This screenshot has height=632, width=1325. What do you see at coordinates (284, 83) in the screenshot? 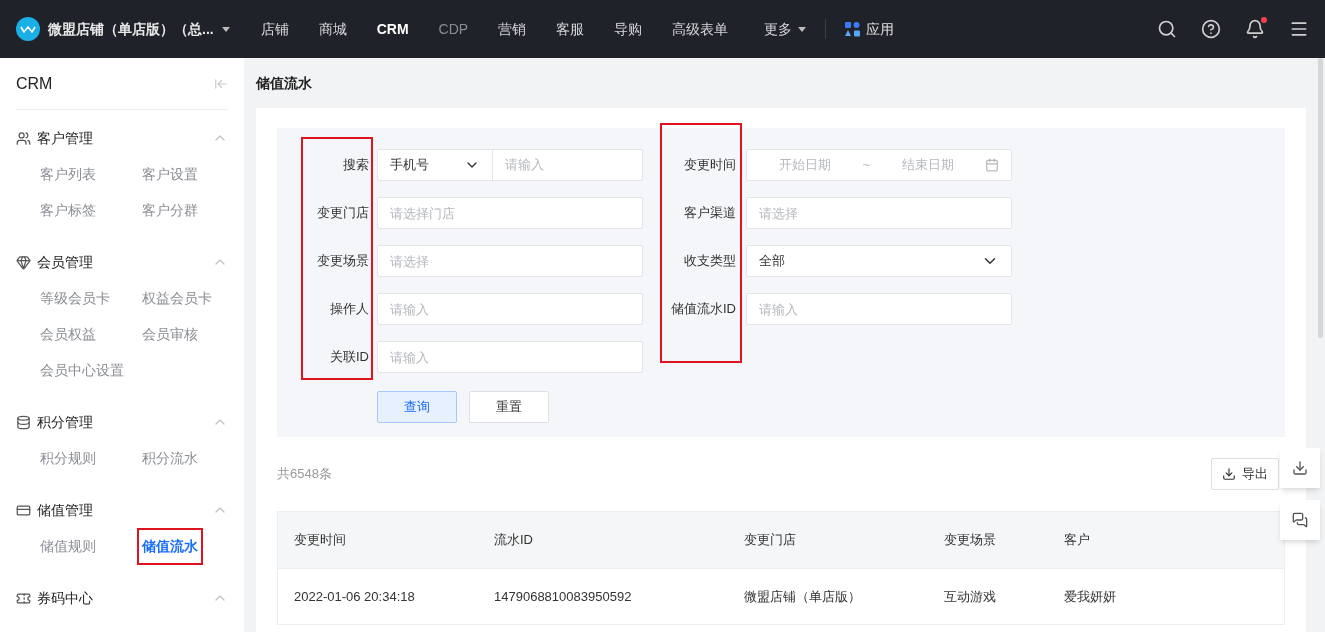
I see `page-title: 储值流水` at bounding box center [284, 83].